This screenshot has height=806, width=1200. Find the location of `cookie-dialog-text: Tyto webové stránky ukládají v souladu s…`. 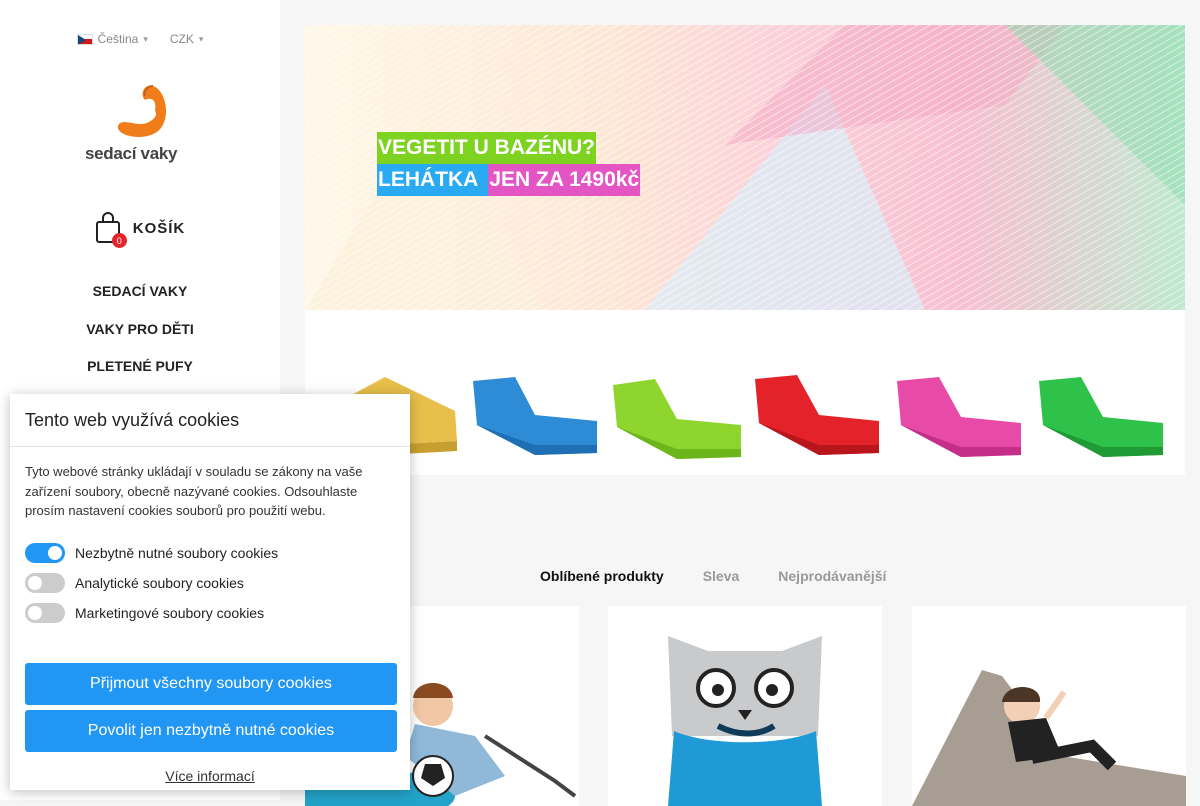

cookie-dialog-text: Tyto webové stránky ukládají v souladu s… is located at coordinates (194, 491).